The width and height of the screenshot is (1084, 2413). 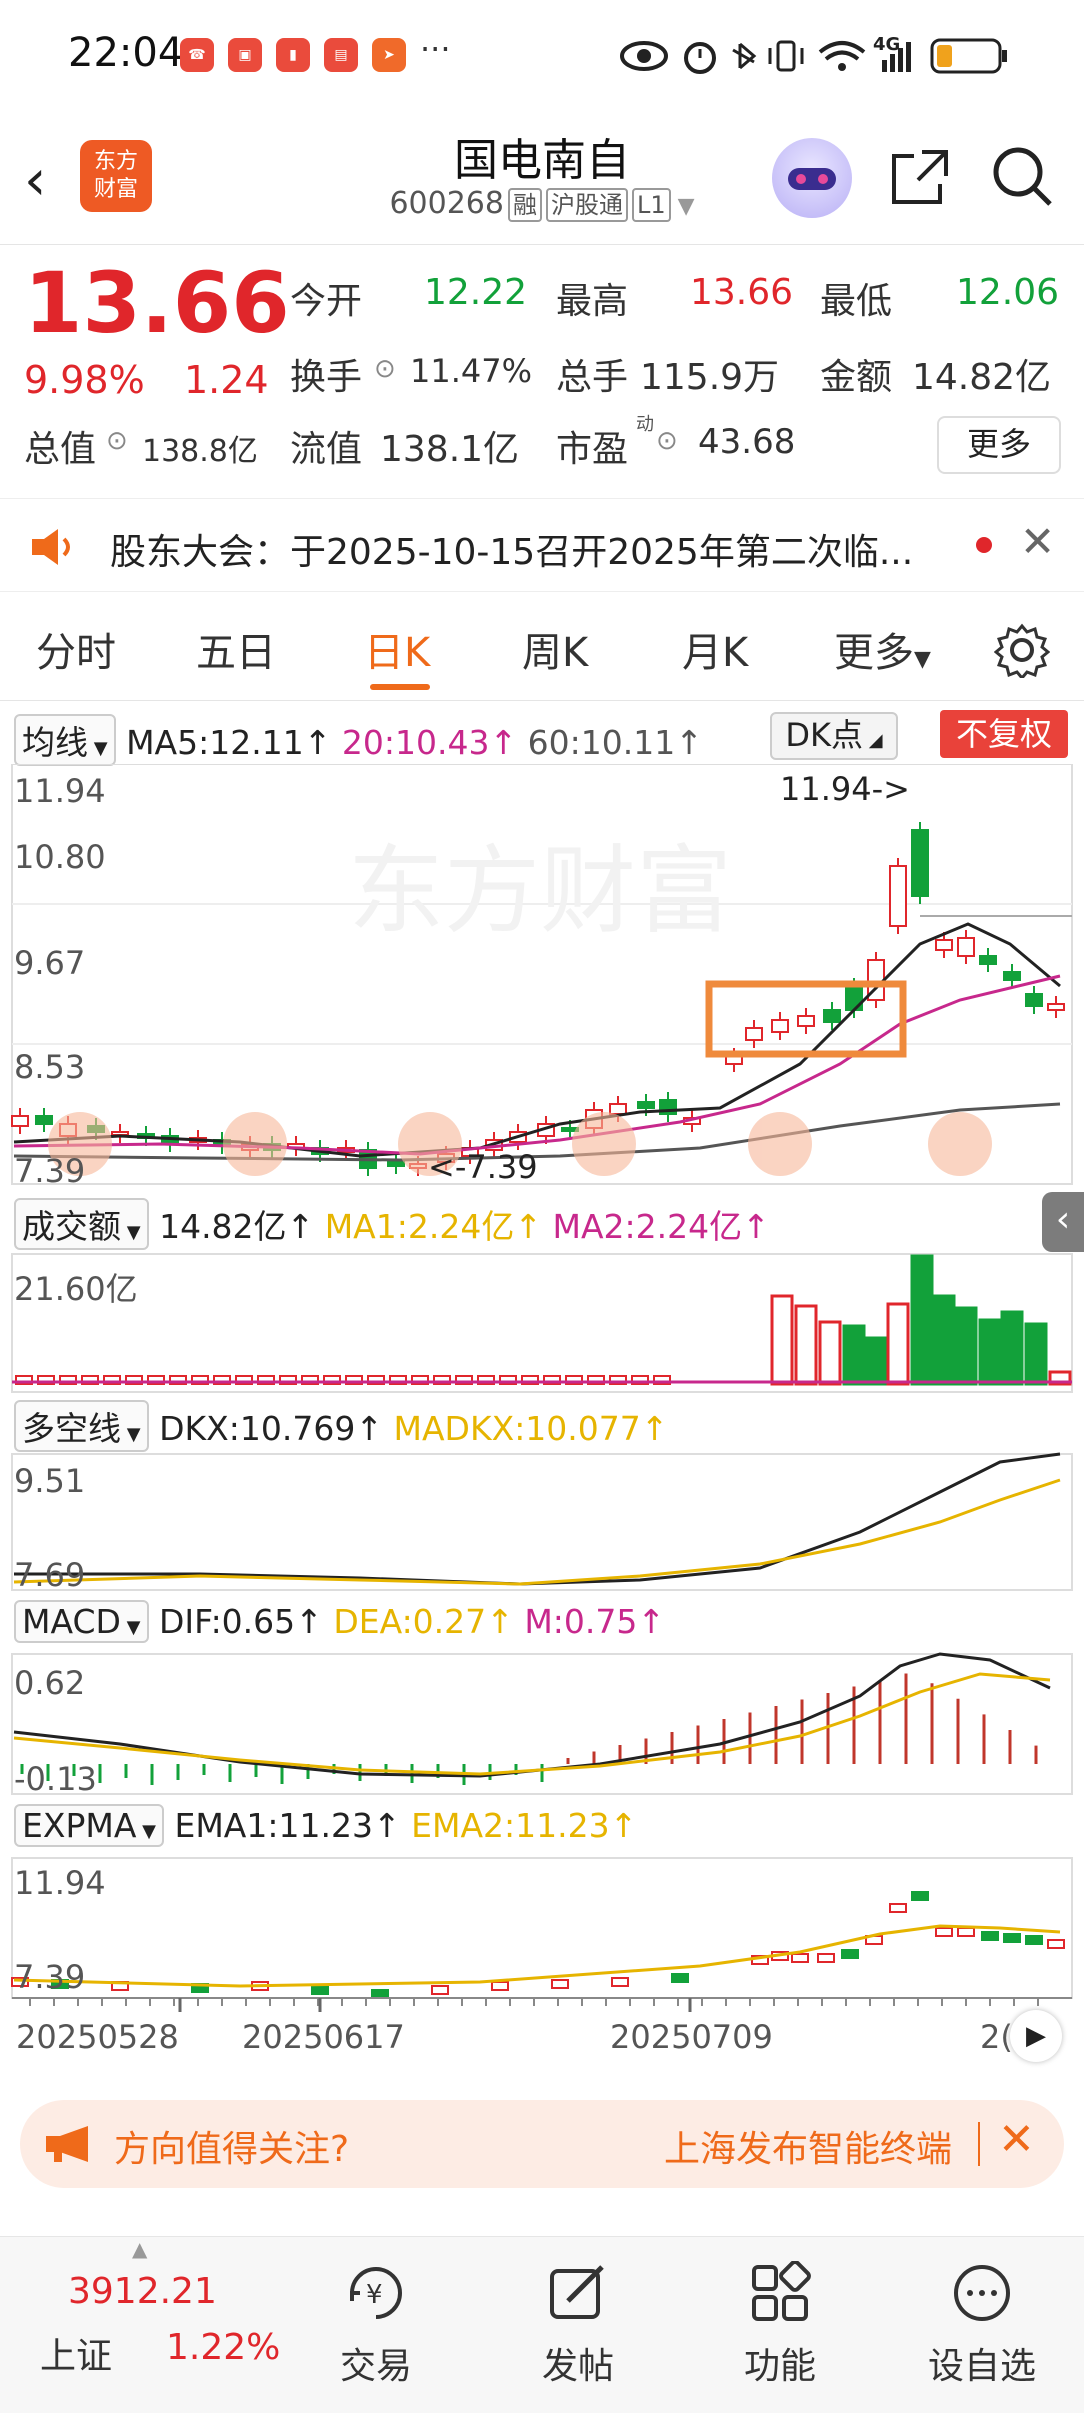 I want to click on date-label: 20250709, so click(x=691, y=2037).